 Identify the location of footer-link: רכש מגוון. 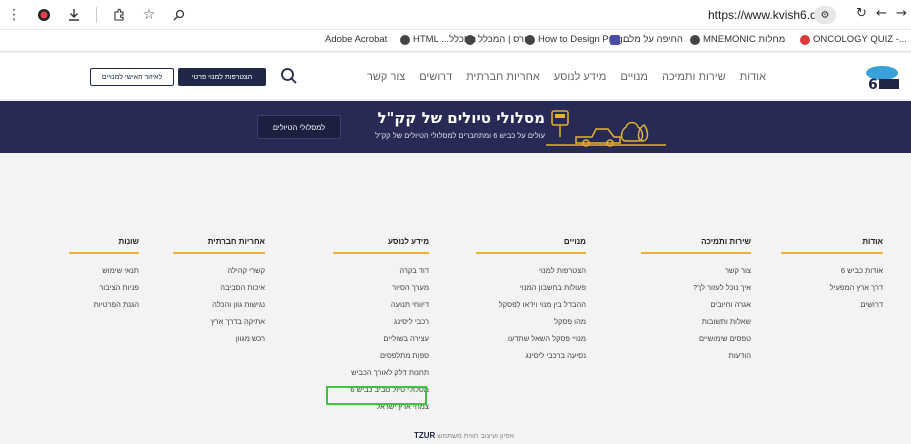
(219, 338).